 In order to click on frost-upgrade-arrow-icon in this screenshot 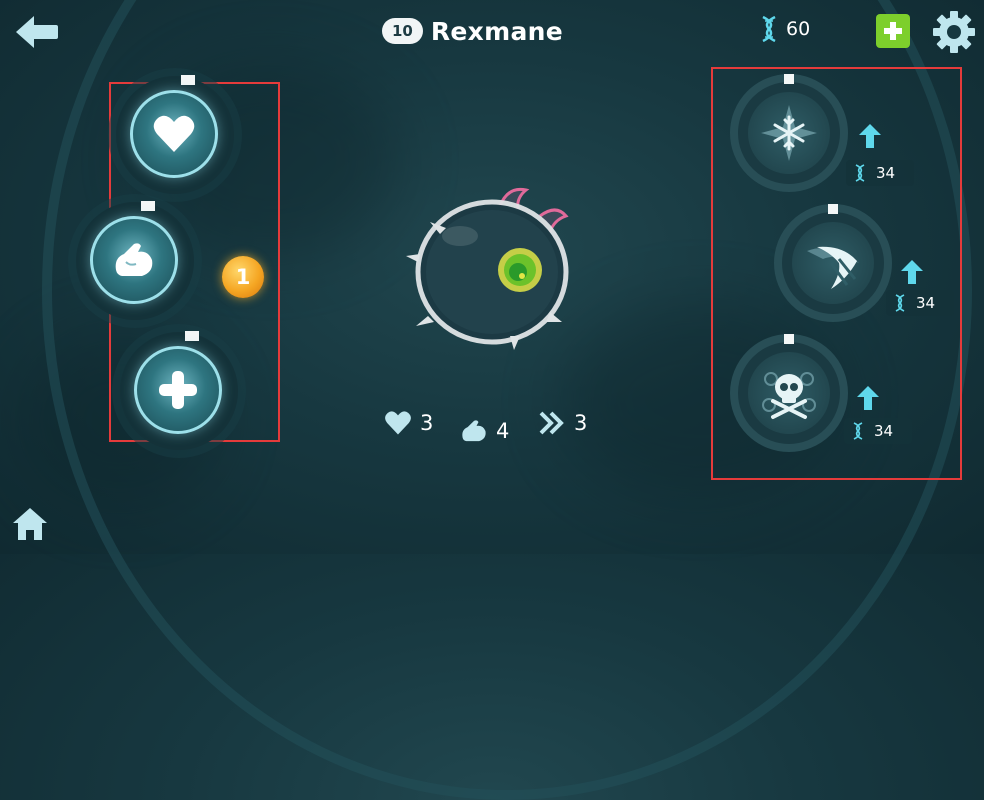, I will do `click(870, 136)`.